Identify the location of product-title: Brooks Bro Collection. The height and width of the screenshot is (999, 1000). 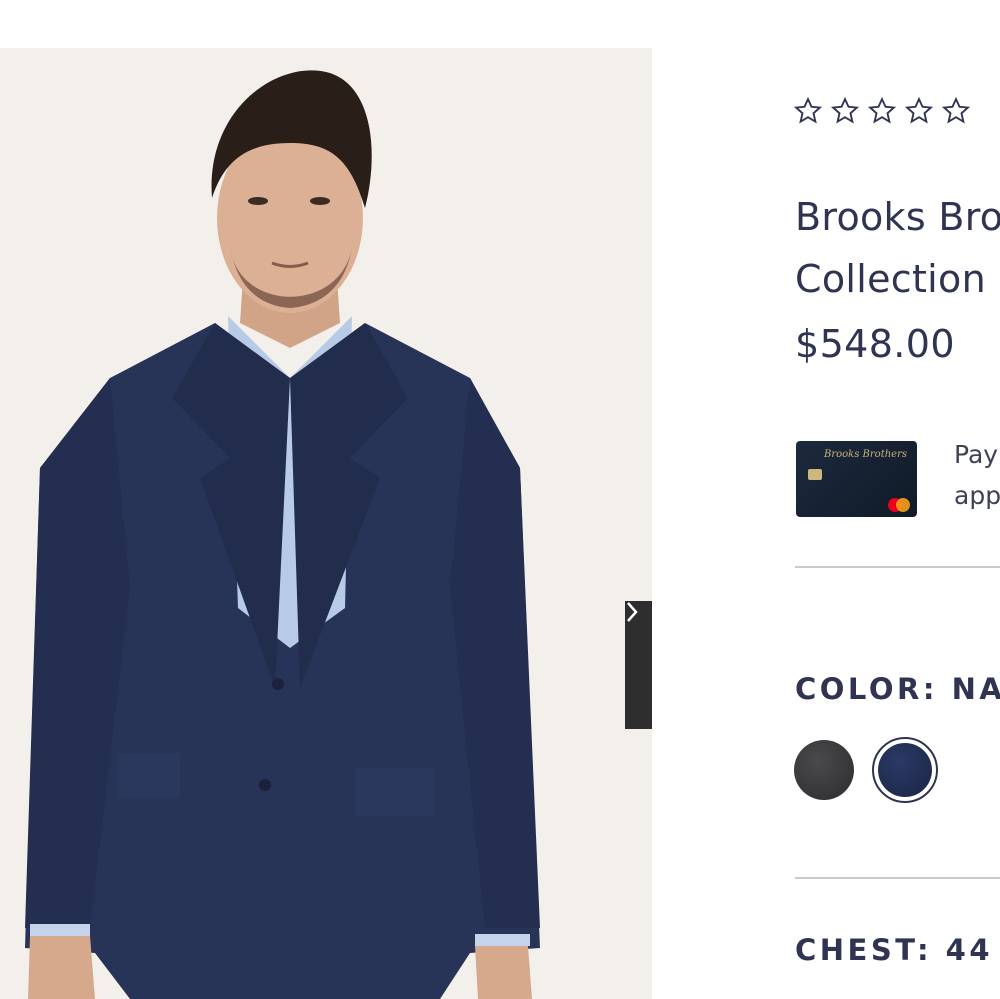
(897, 248).